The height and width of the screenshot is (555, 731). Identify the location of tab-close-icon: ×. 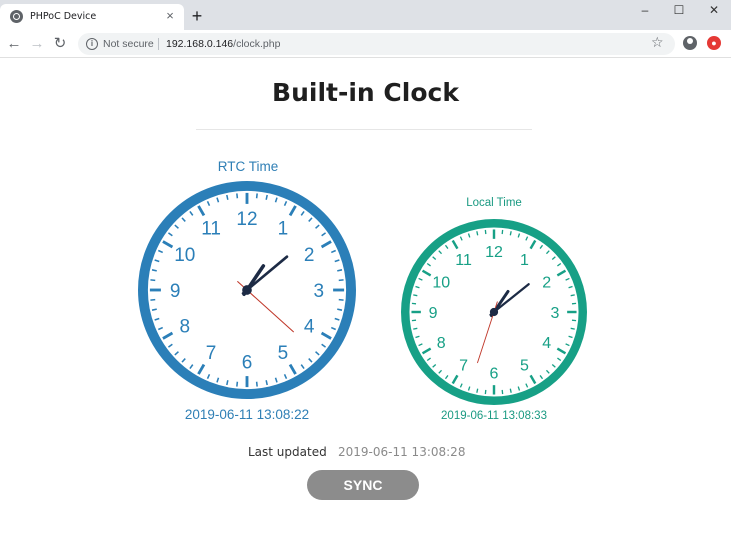
(170, 16).